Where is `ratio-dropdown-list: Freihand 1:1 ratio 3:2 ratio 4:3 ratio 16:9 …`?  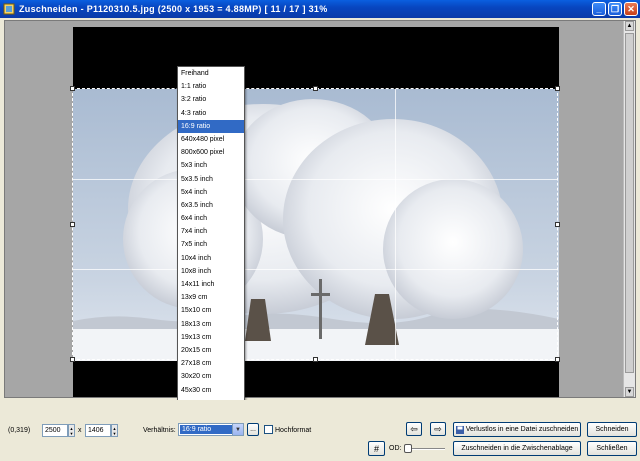
ratio-dropdown-list: Freihand 1:1 ratio 3:2 ratio 4:3 ratio 16:9 … is located at coordinates (211, 244).